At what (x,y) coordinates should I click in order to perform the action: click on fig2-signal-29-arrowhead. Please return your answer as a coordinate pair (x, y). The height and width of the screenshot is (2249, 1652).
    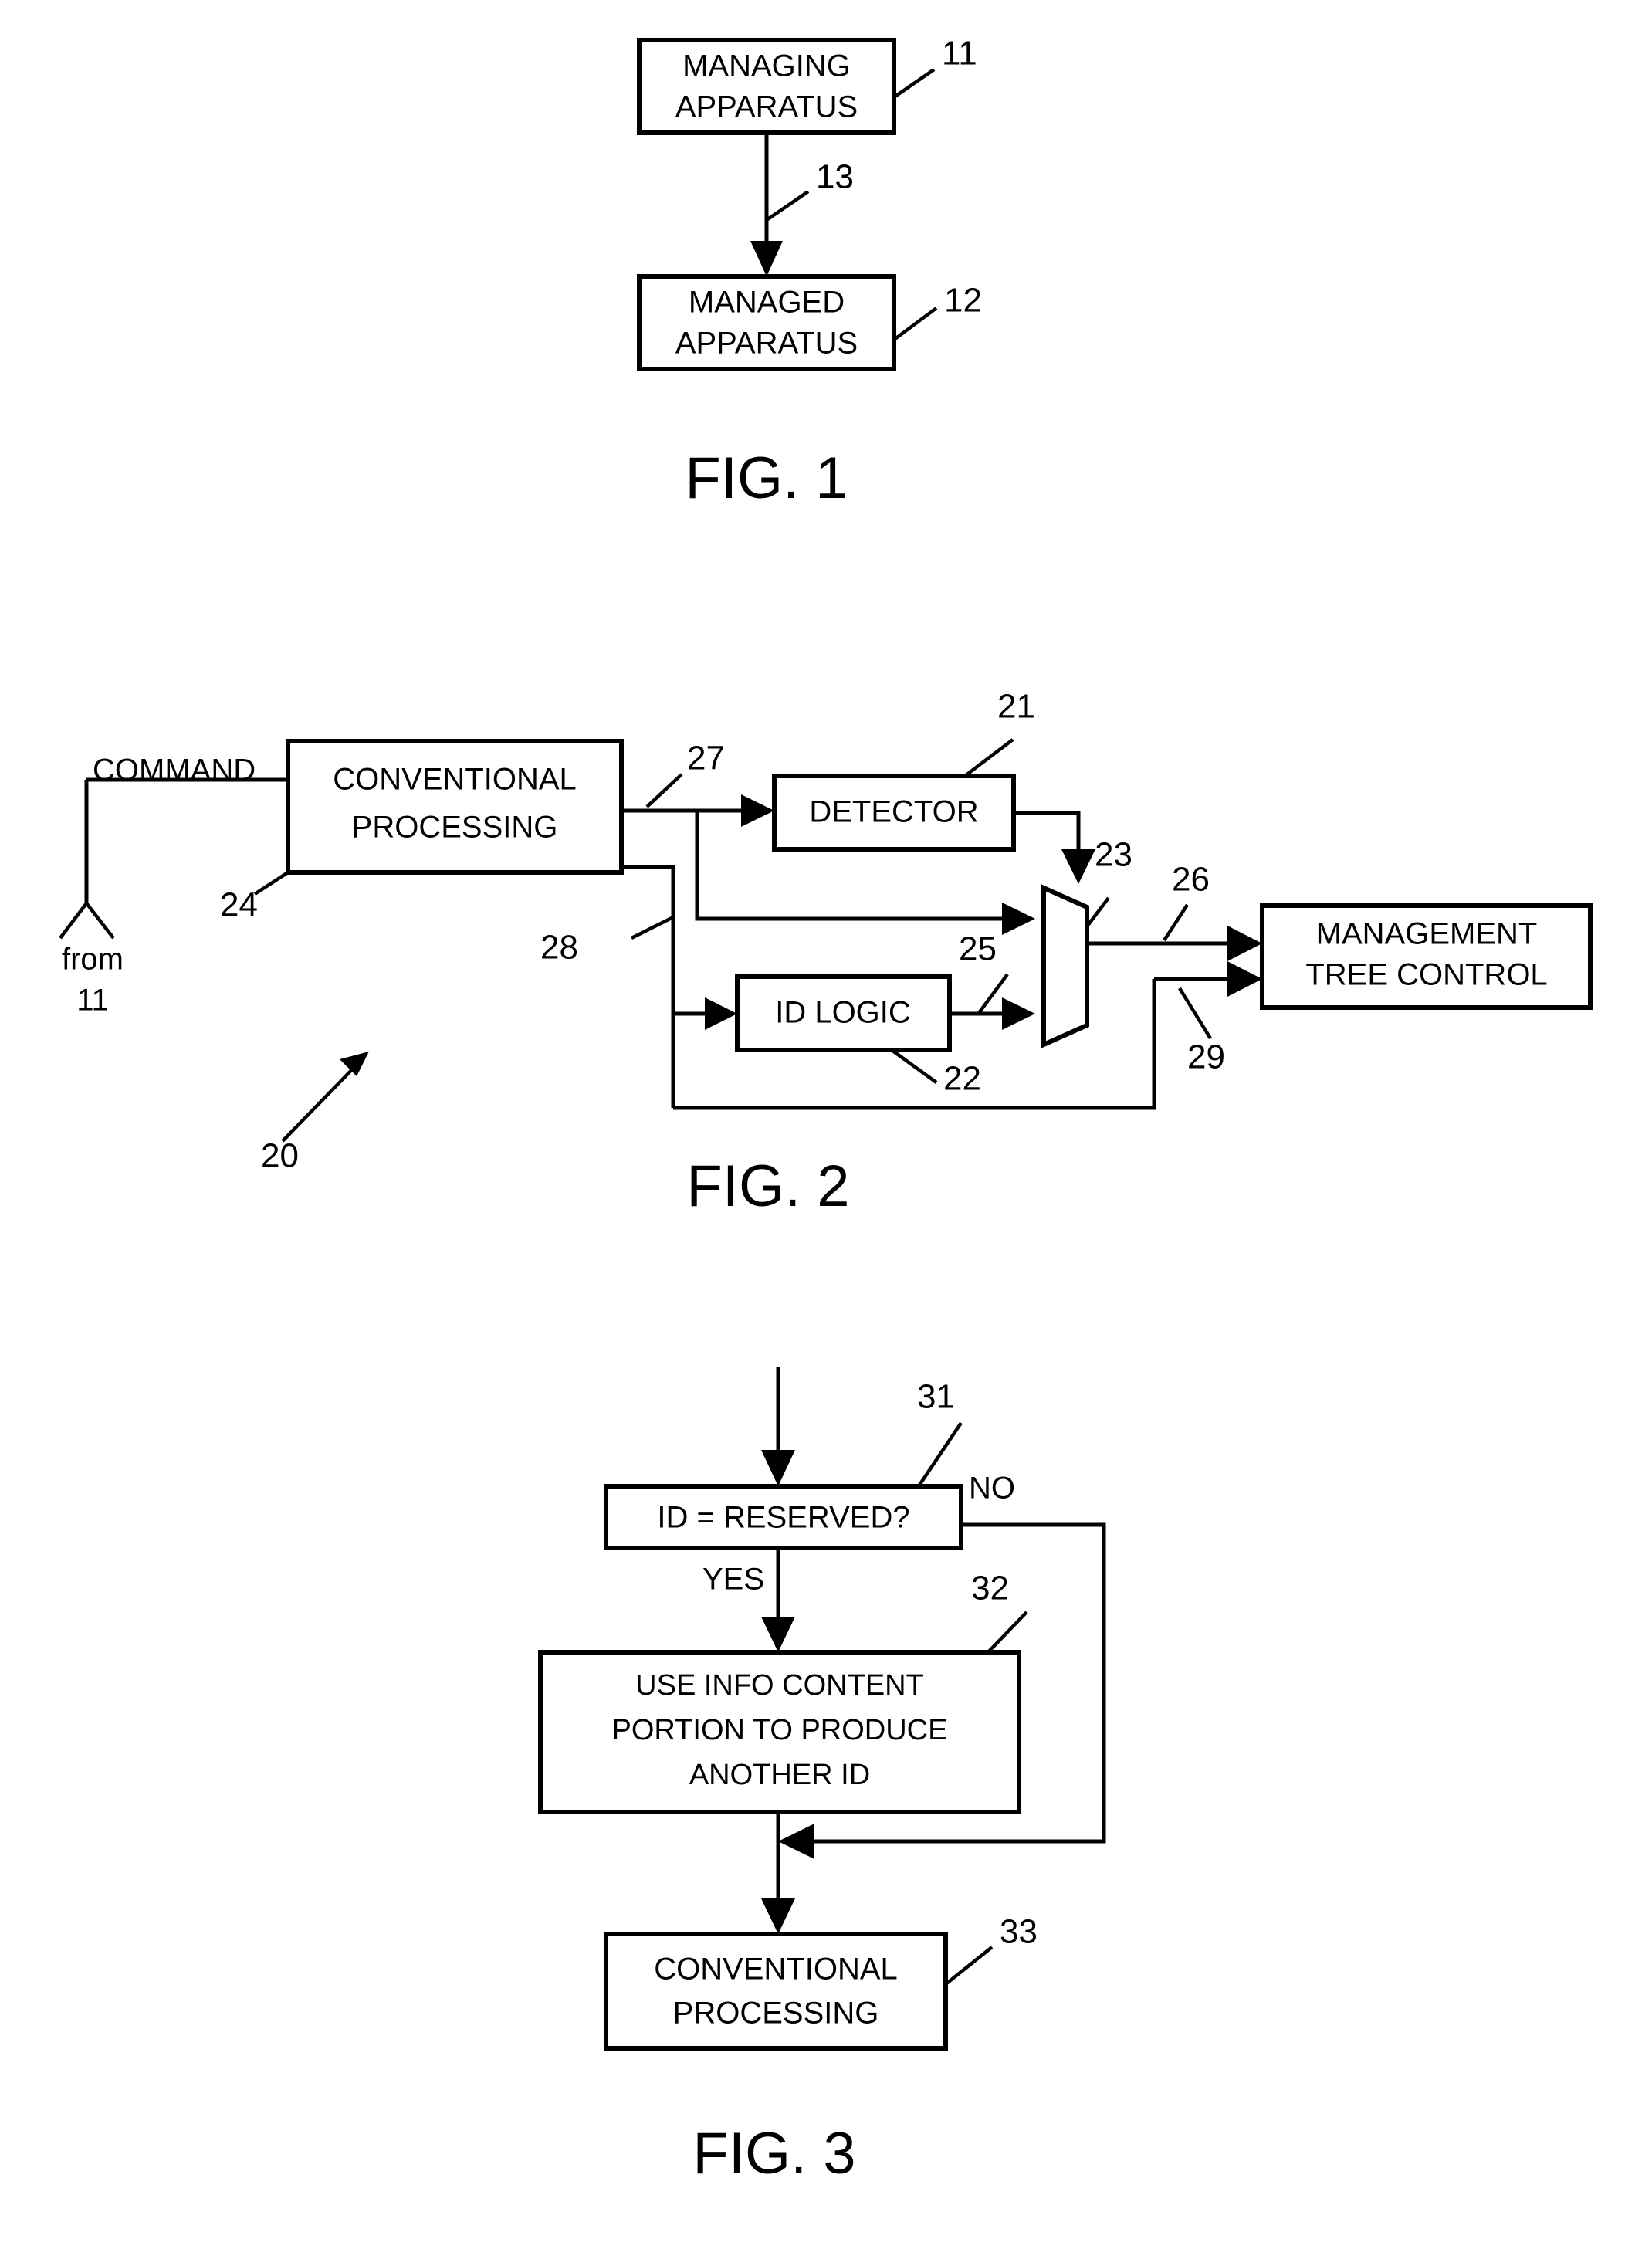
    Looking at the image, I should click on (1244, 979).